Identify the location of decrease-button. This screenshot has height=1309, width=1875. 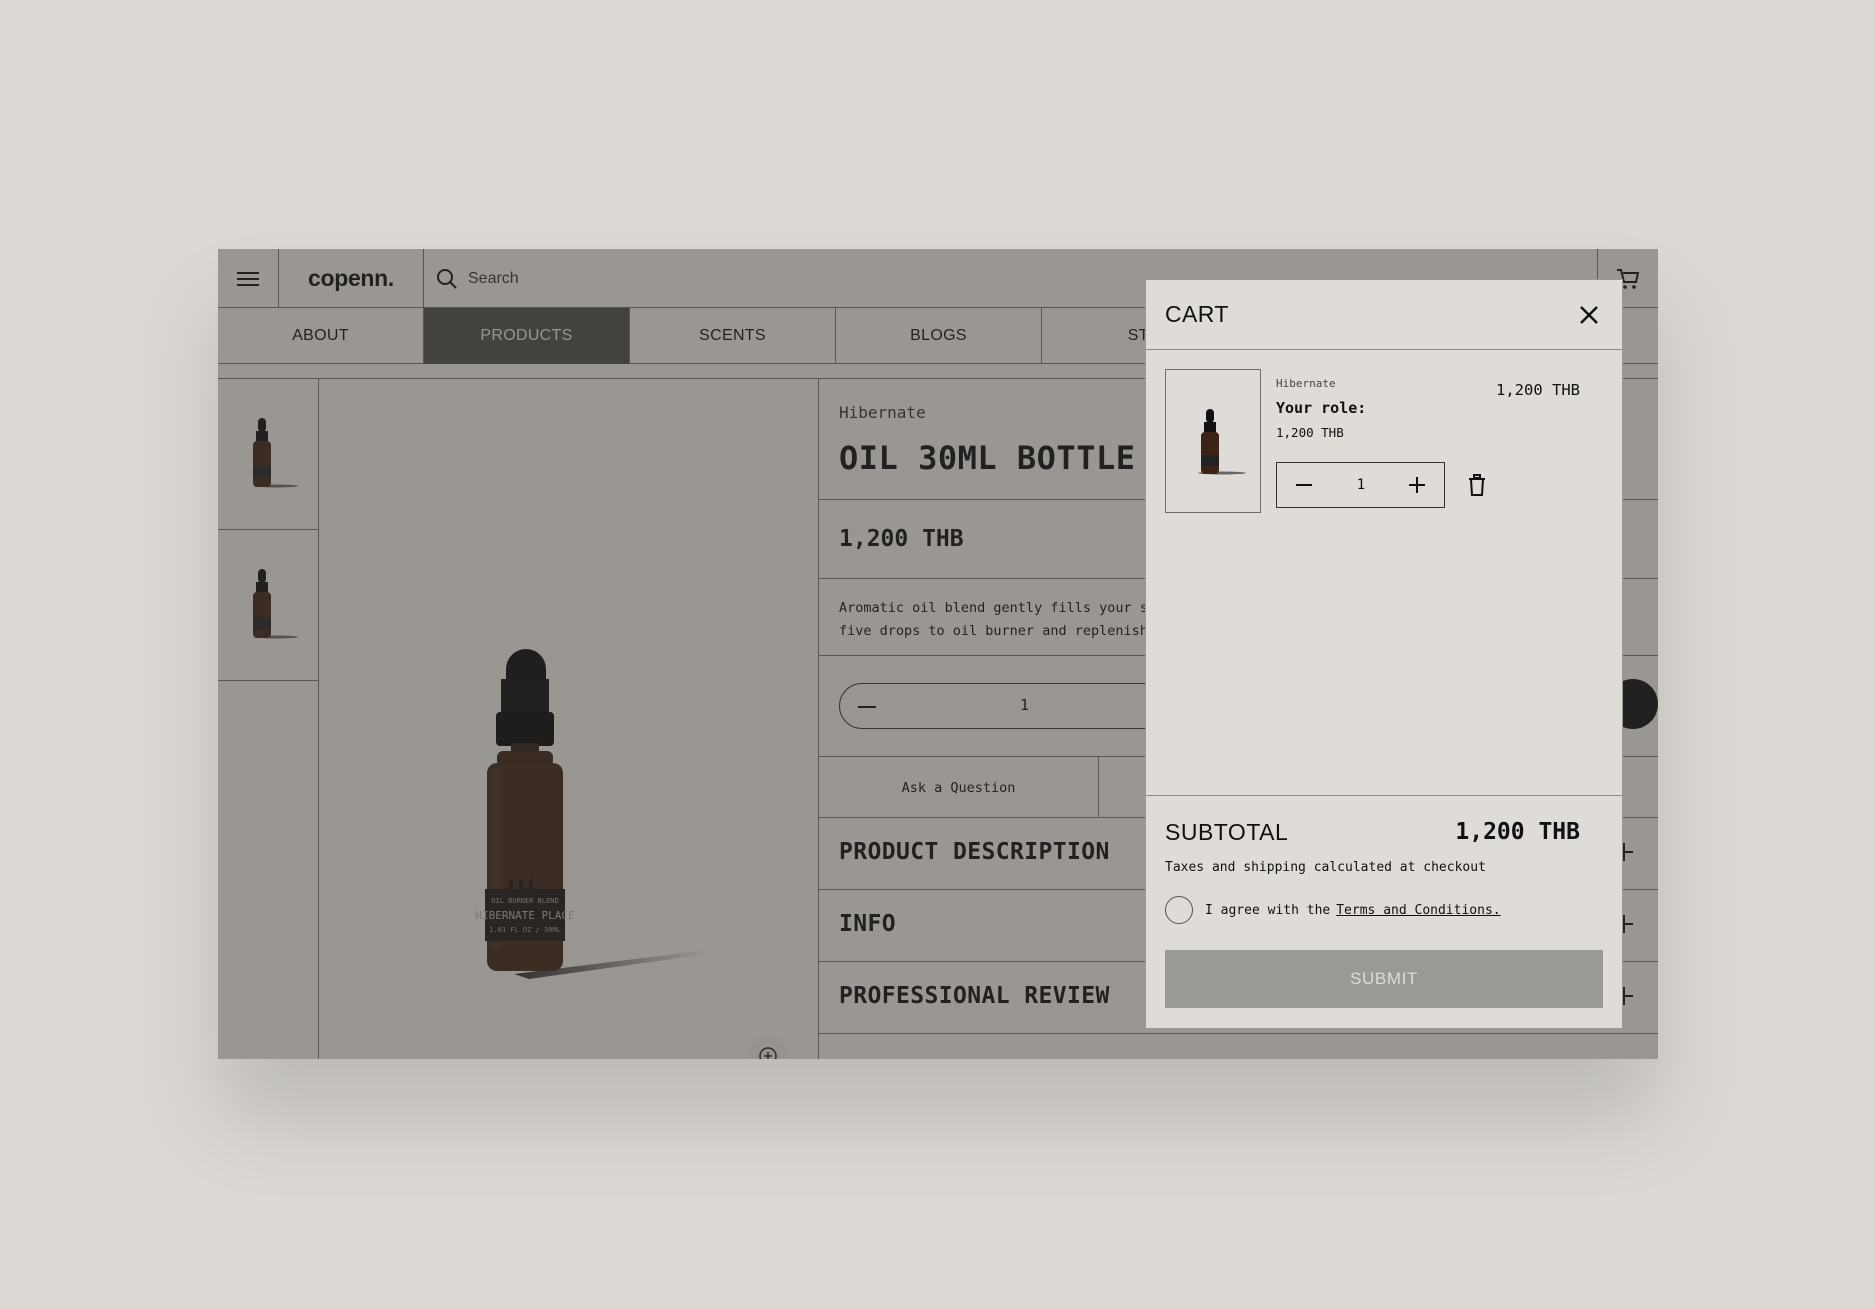
(1304, 485).